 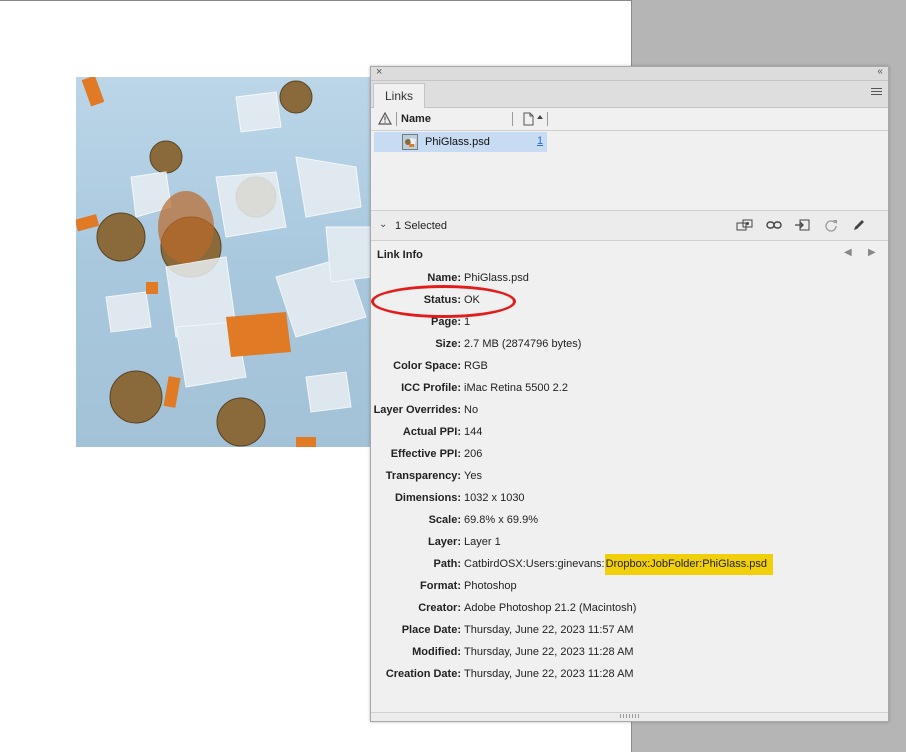 What do you see at coordinates (496, 278) in the screenshot?
I see `link-info-value: PhiGlass.psd` at bounding box center [496, 278].